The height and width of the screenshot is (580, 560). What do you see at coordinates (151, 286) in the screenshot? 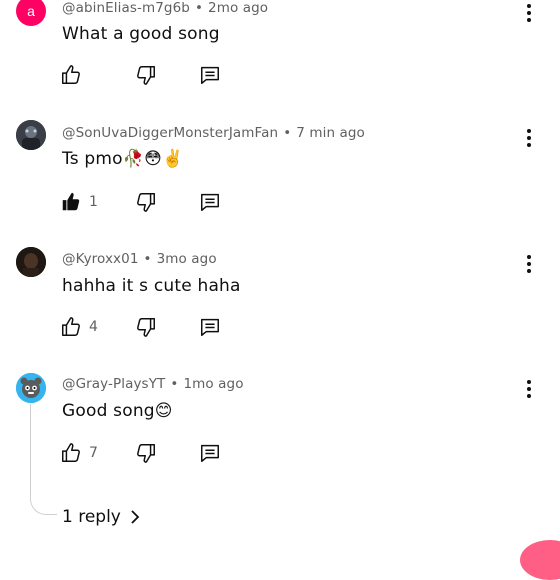
I see `comment-text: hahha it s cute haha` at bounding box center [151, 286].